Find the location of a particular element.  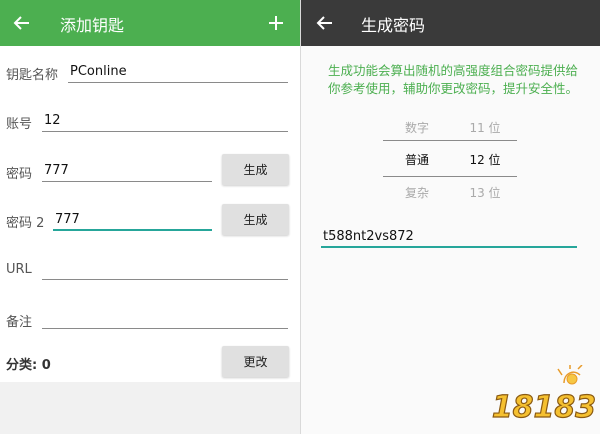

url-label: URL is located at coordinates (19, 269).